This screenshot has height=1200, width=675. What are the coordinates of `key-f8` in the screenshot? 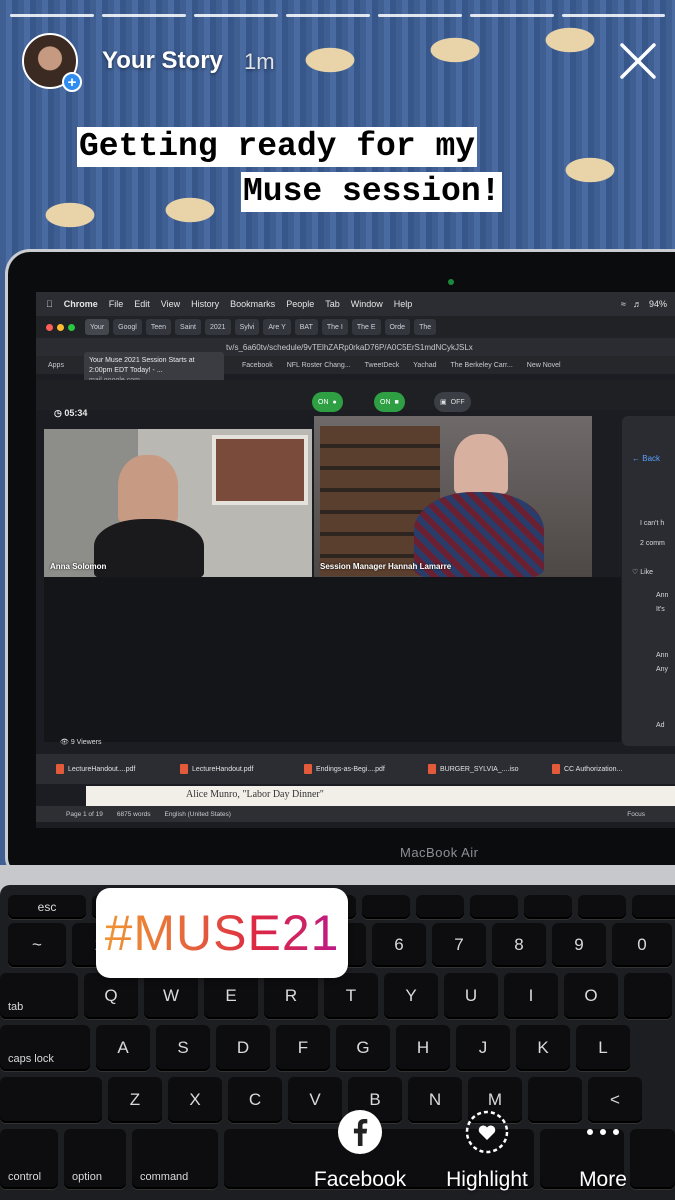 It's located at (494, 907).